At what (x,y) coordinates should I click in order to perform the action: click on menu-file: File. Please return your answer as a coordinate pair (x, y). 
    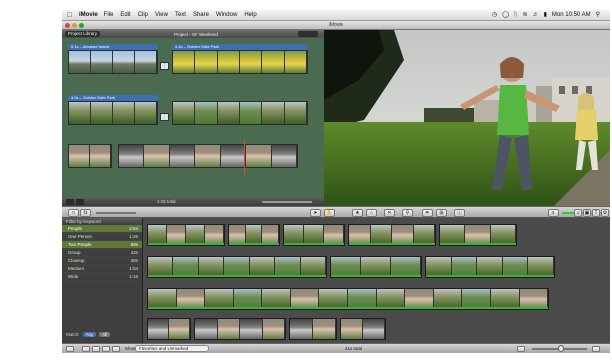
    Looking at the image, I should click on (109, 15).